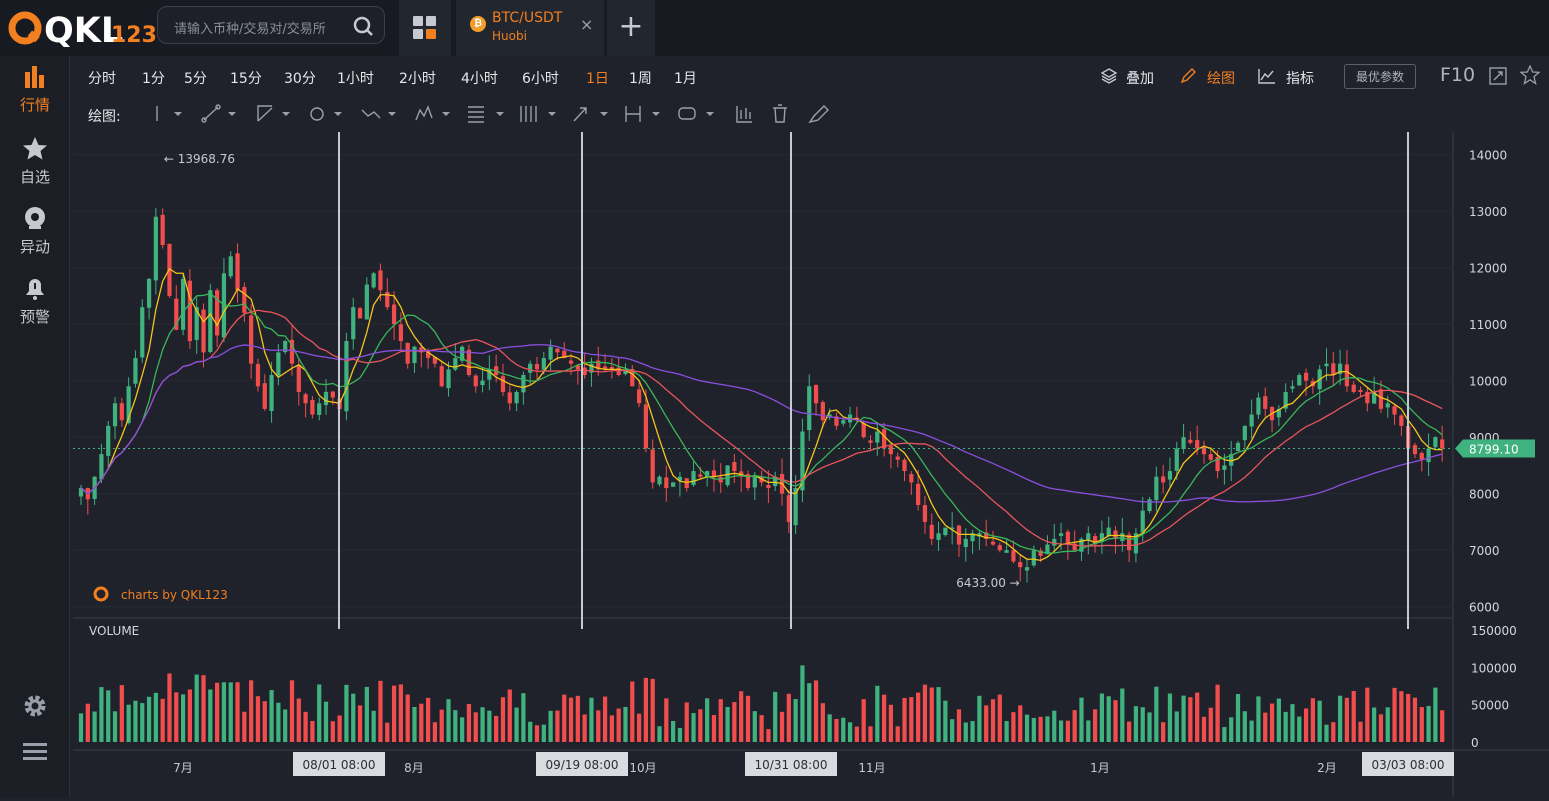 This screenshot has height=801, width=1549. What do you see at coordinates (82, 28) in the screenshot?
I see `qkl123-logo: QKL 123` at bounding box center [82, 28].